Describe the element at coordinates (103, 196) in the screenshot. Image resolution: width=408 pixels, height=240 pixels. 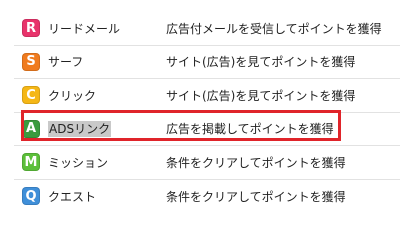
I see `item-label: クエスト` at that location.